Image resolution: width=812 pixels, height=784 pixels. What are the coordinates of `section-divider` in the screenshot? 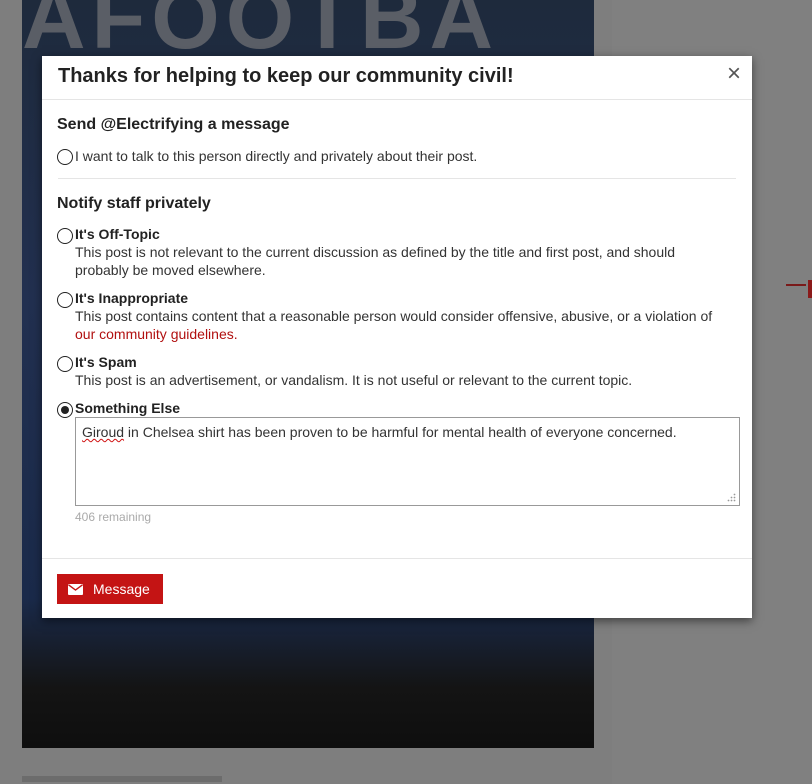 It's located at (397, 178).